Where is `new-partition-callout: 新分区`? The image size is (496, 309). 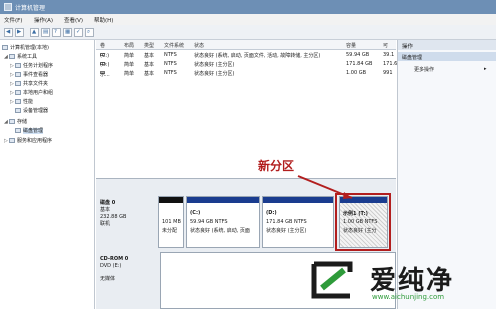
new-partition-callout: 新分区 is located at coordinates (276, 166).